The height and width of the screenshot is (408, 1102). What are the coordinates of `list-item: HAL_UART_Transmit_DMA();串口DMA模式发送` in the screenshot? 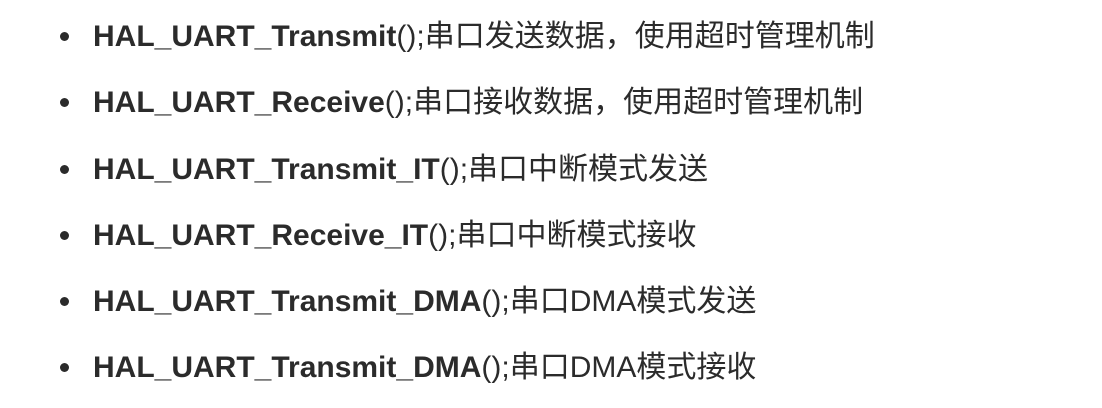 It's located at (465, 298).